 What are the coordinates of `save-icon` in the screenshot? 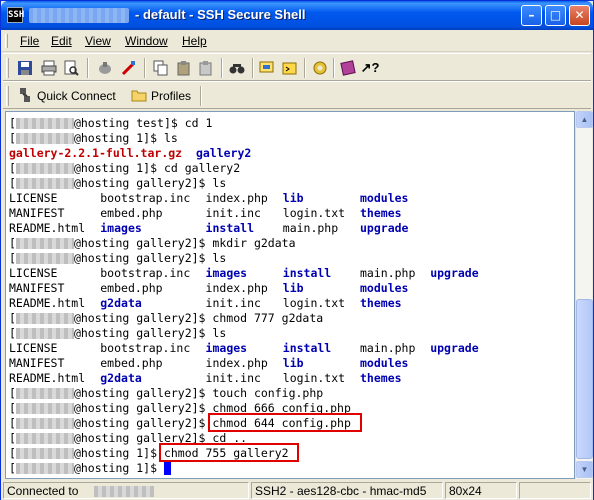 It's located at (25, 68).